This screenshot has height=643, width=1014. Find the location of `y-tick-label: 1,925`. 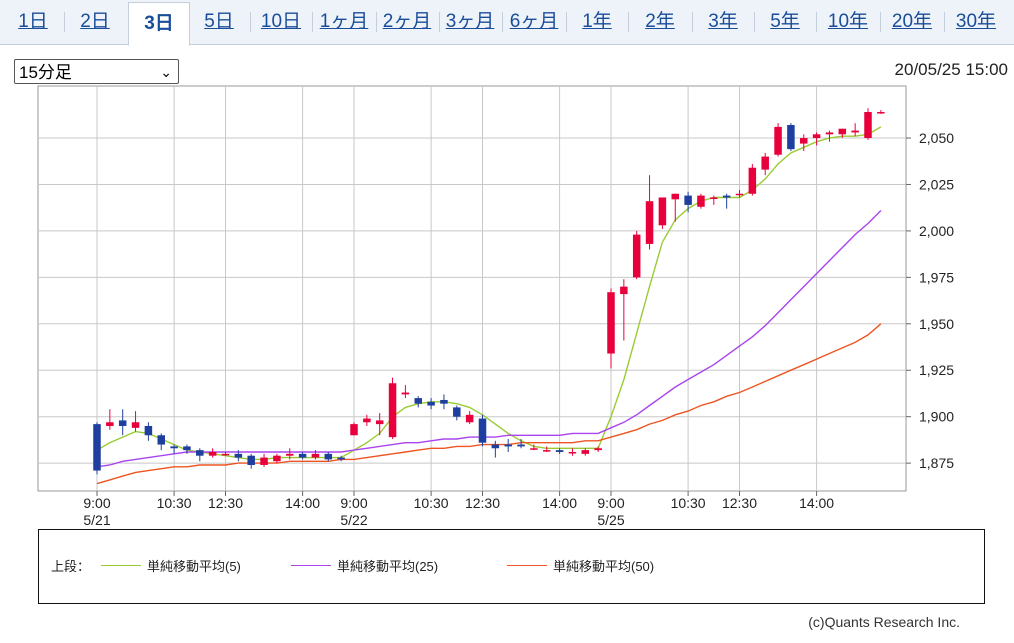

y-tick-label: 1,925 is located at coordinates (936, 370).